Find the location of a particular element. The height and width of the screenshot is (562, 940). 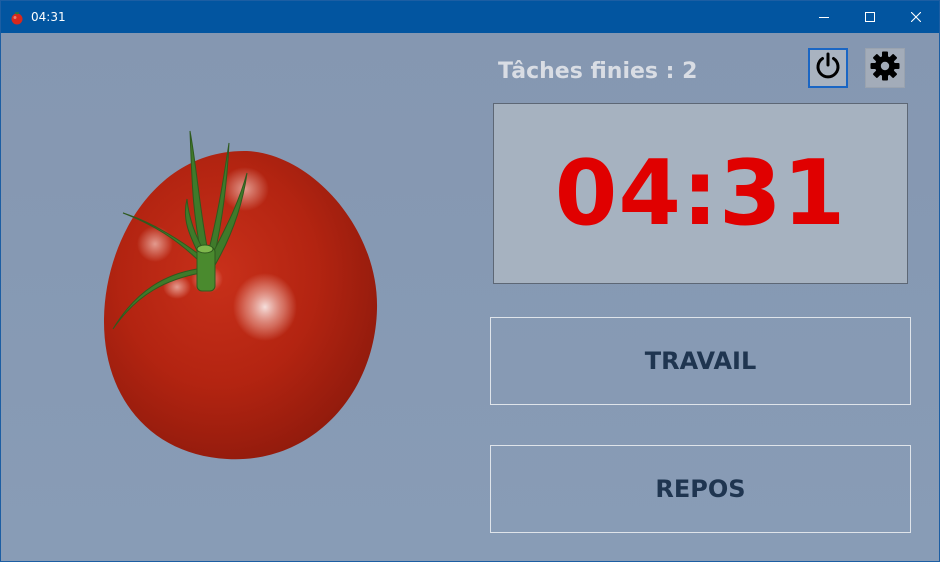

gear-icon is located at coordinates (885, 68).